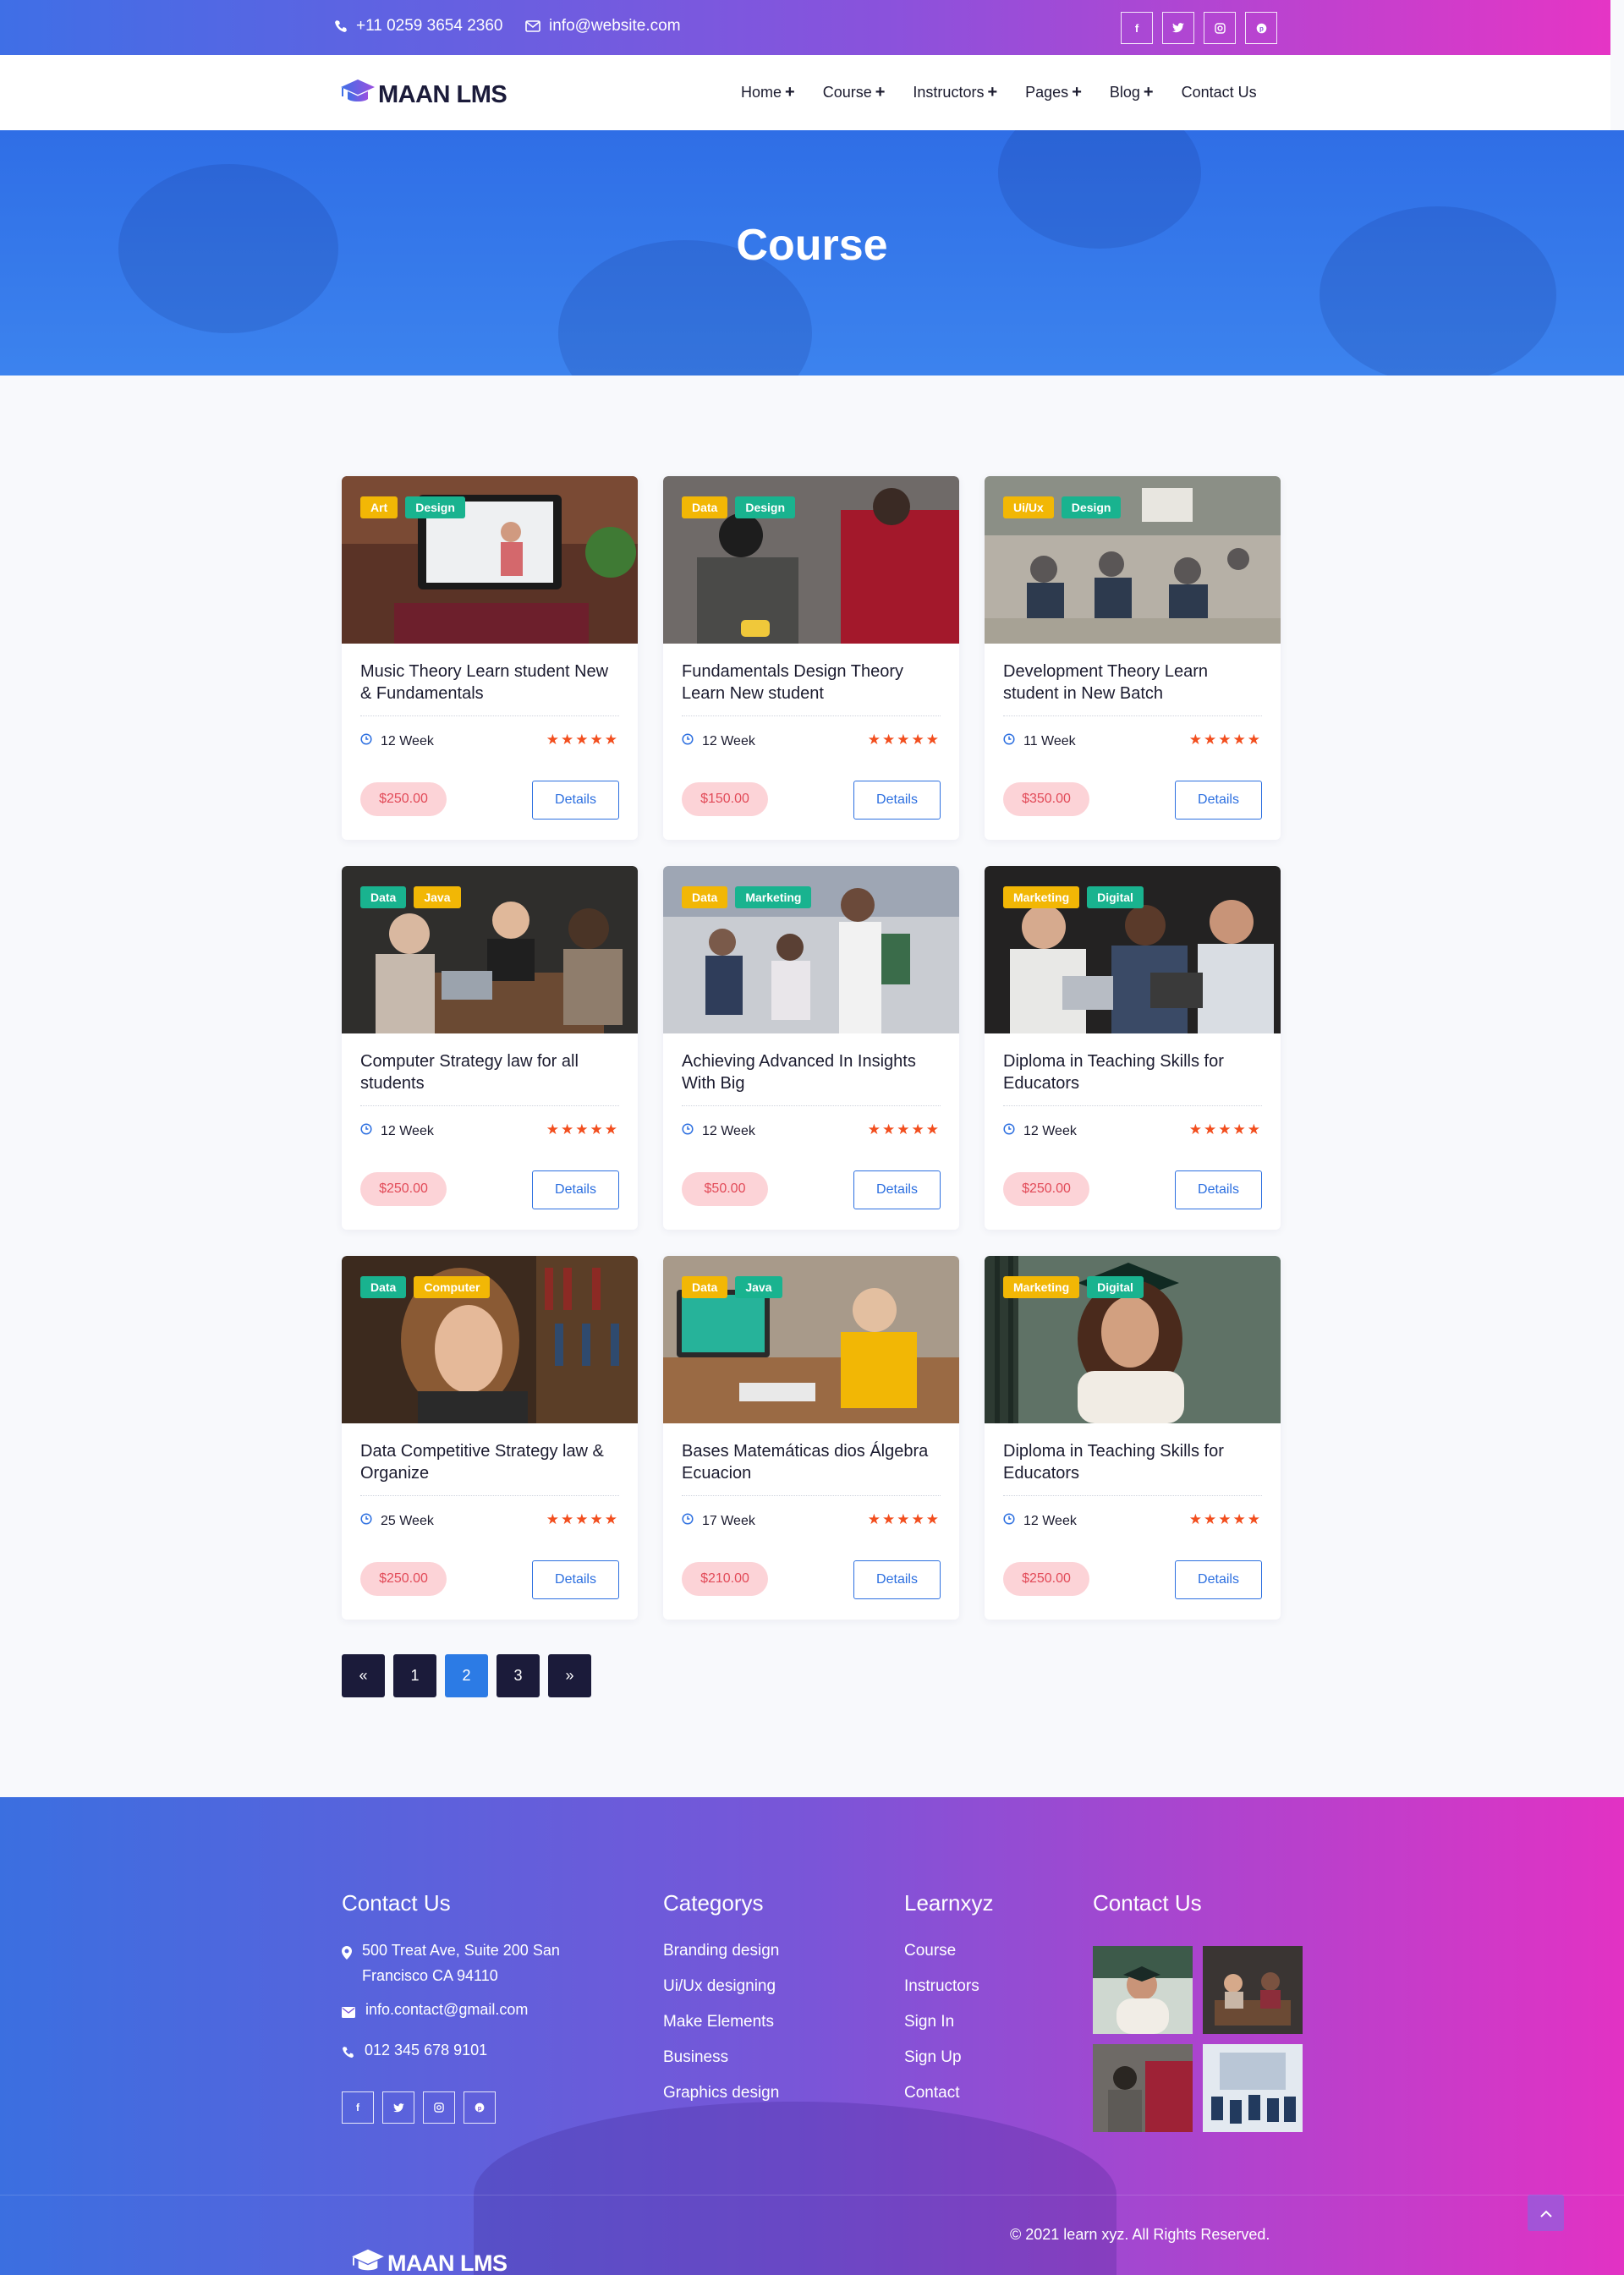 The image size is (1624, 2275). Describe the element at coordinates (477, 2051) in the screenshot. I see `footer-phone: 012 345 678 9101` at that location.